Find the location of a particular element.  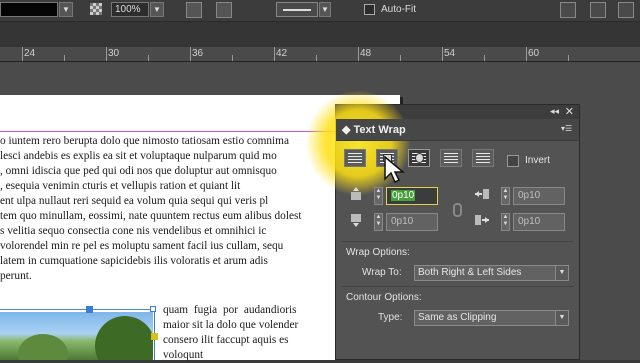

collapse-panel-icon: ◂◂ is located at coordinates (554, 111).